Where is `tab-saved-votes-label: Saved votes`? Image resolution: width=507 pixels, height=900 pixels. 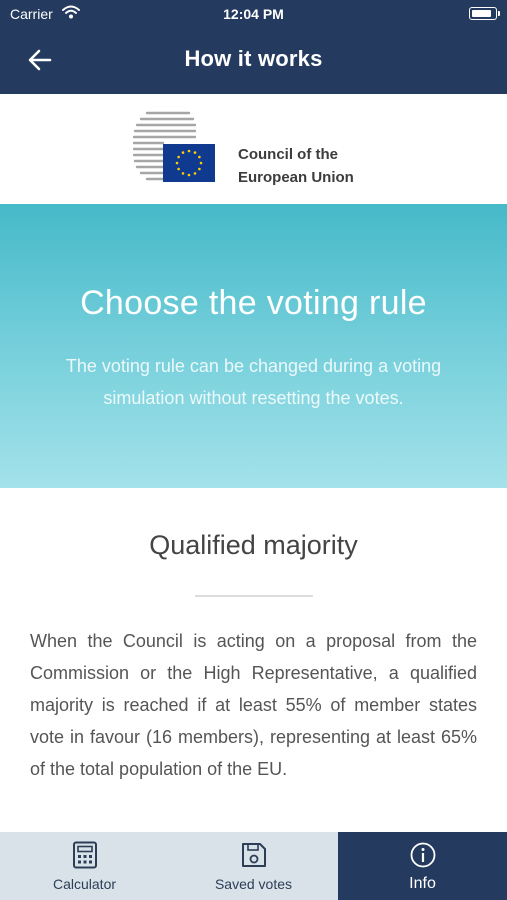 tab-saved-votes-label: Saved votes is located at coordinates (253, 884).